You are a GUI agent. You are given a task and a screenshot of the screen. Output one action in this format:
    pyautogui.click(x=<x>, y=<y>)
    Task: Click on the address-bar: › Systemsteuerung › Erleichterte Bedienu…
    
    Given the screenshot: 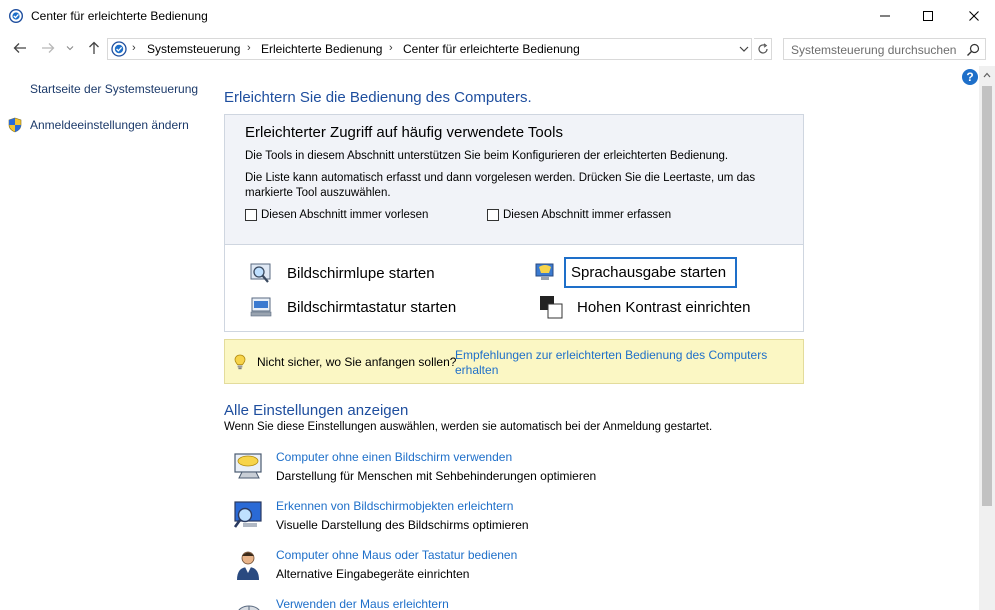 What is the action you would take?
    pyautogui.click(x=429, y=49)
    